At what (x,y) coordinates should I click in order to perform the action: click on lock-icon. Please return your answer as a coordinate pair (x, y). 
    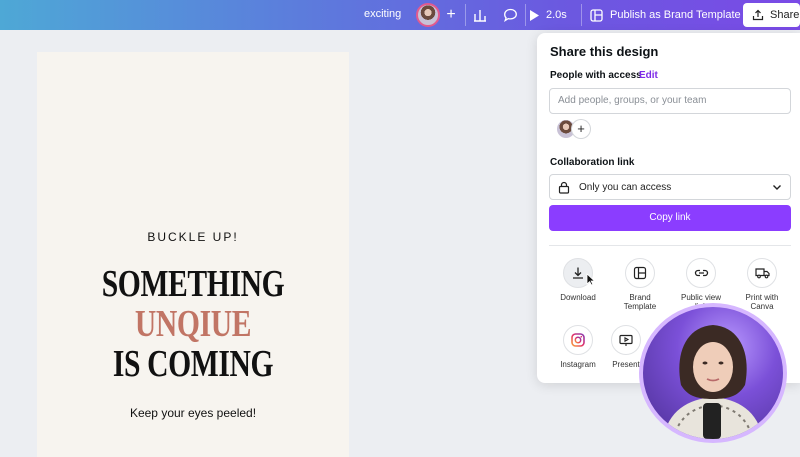
    Looking at the image, I should click on (564, 187).